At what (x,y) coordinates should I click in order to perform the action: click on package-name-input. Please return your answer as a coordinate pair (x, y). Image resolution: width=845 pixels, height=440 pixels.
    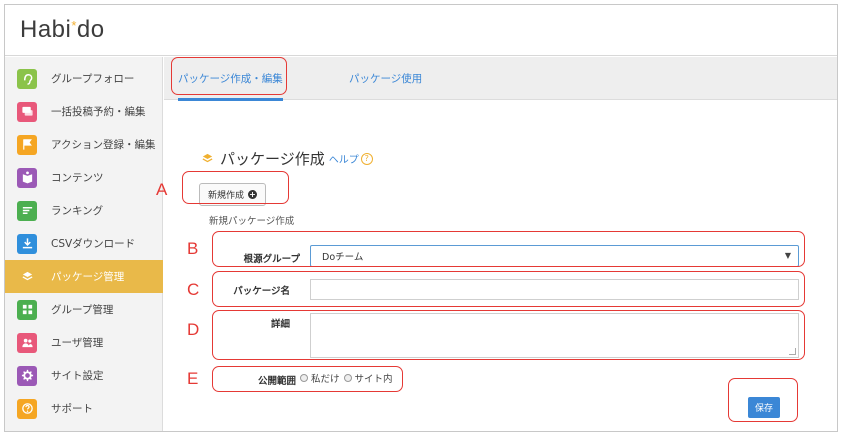
    Looking at the image, I should click on (554, 289).